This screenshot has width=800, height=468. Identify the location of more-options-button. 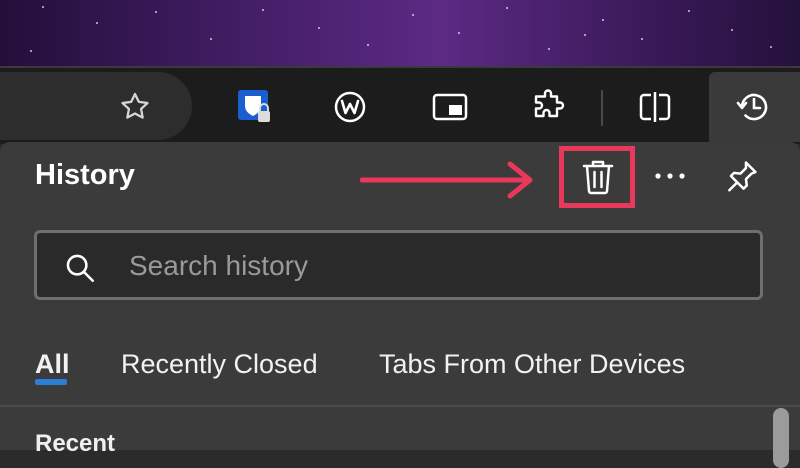
(670, 176).